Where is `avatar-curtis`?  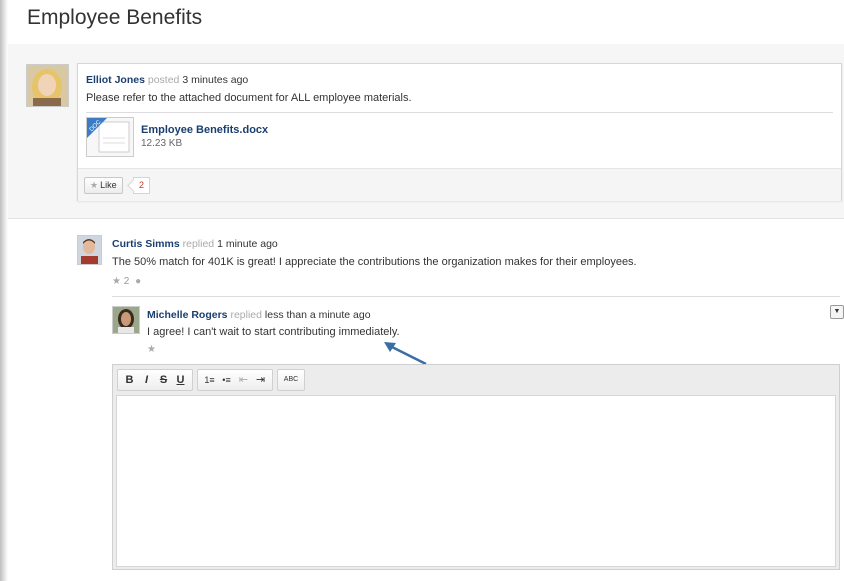
avatar-curtis is located at coordinates (89, 250).